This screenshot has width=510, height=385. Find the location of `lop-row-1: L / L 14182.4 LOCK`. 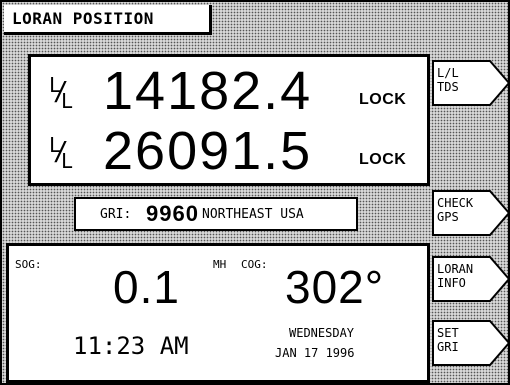

lop-row-1: L / L 14182.4 LOCK is located at coordinates (228, 91).